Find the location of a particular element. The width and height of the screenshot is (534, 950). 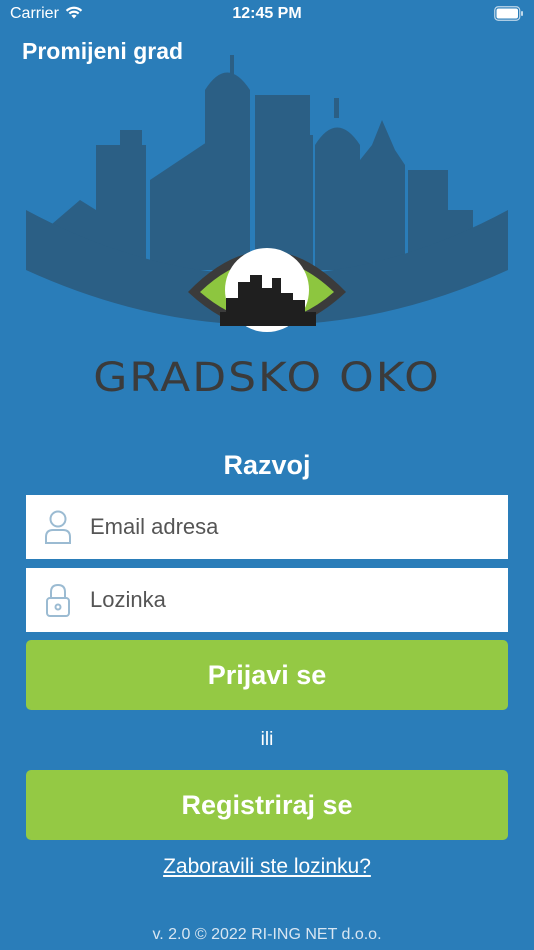

footer-version: v. 2.0 © 2022 RI-ING NET d.o.o. is located at coordinates (267, 934).